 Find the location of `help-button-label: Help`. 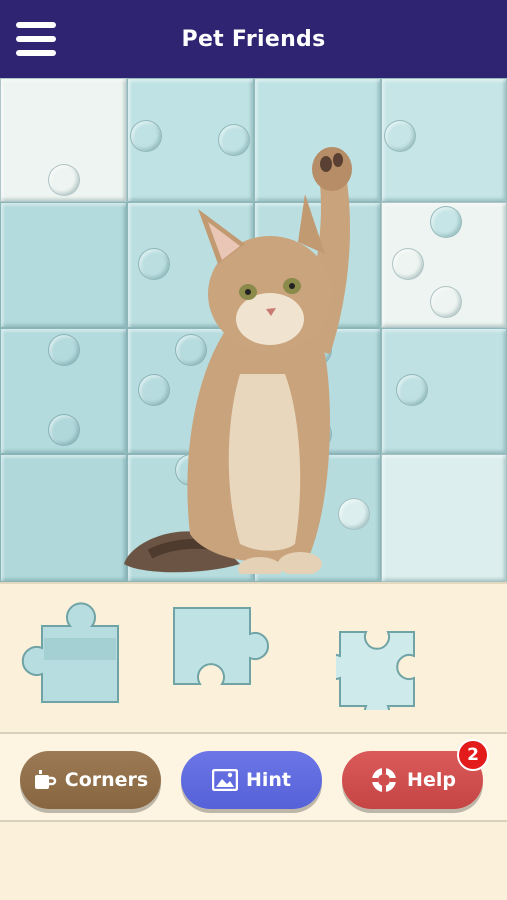

help-button-label: Help is located at coordinates (431, 780).